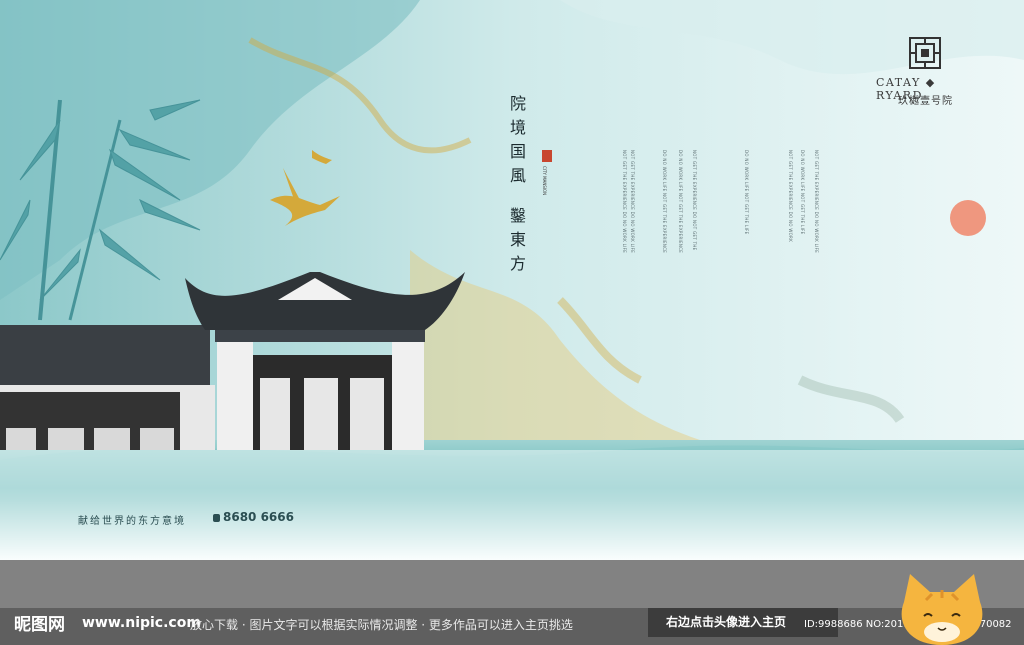 The image size is (1024, 645). Describe the element at coordinates (517, 263) in the screenshot. I see `headline-char: 方` at that location.